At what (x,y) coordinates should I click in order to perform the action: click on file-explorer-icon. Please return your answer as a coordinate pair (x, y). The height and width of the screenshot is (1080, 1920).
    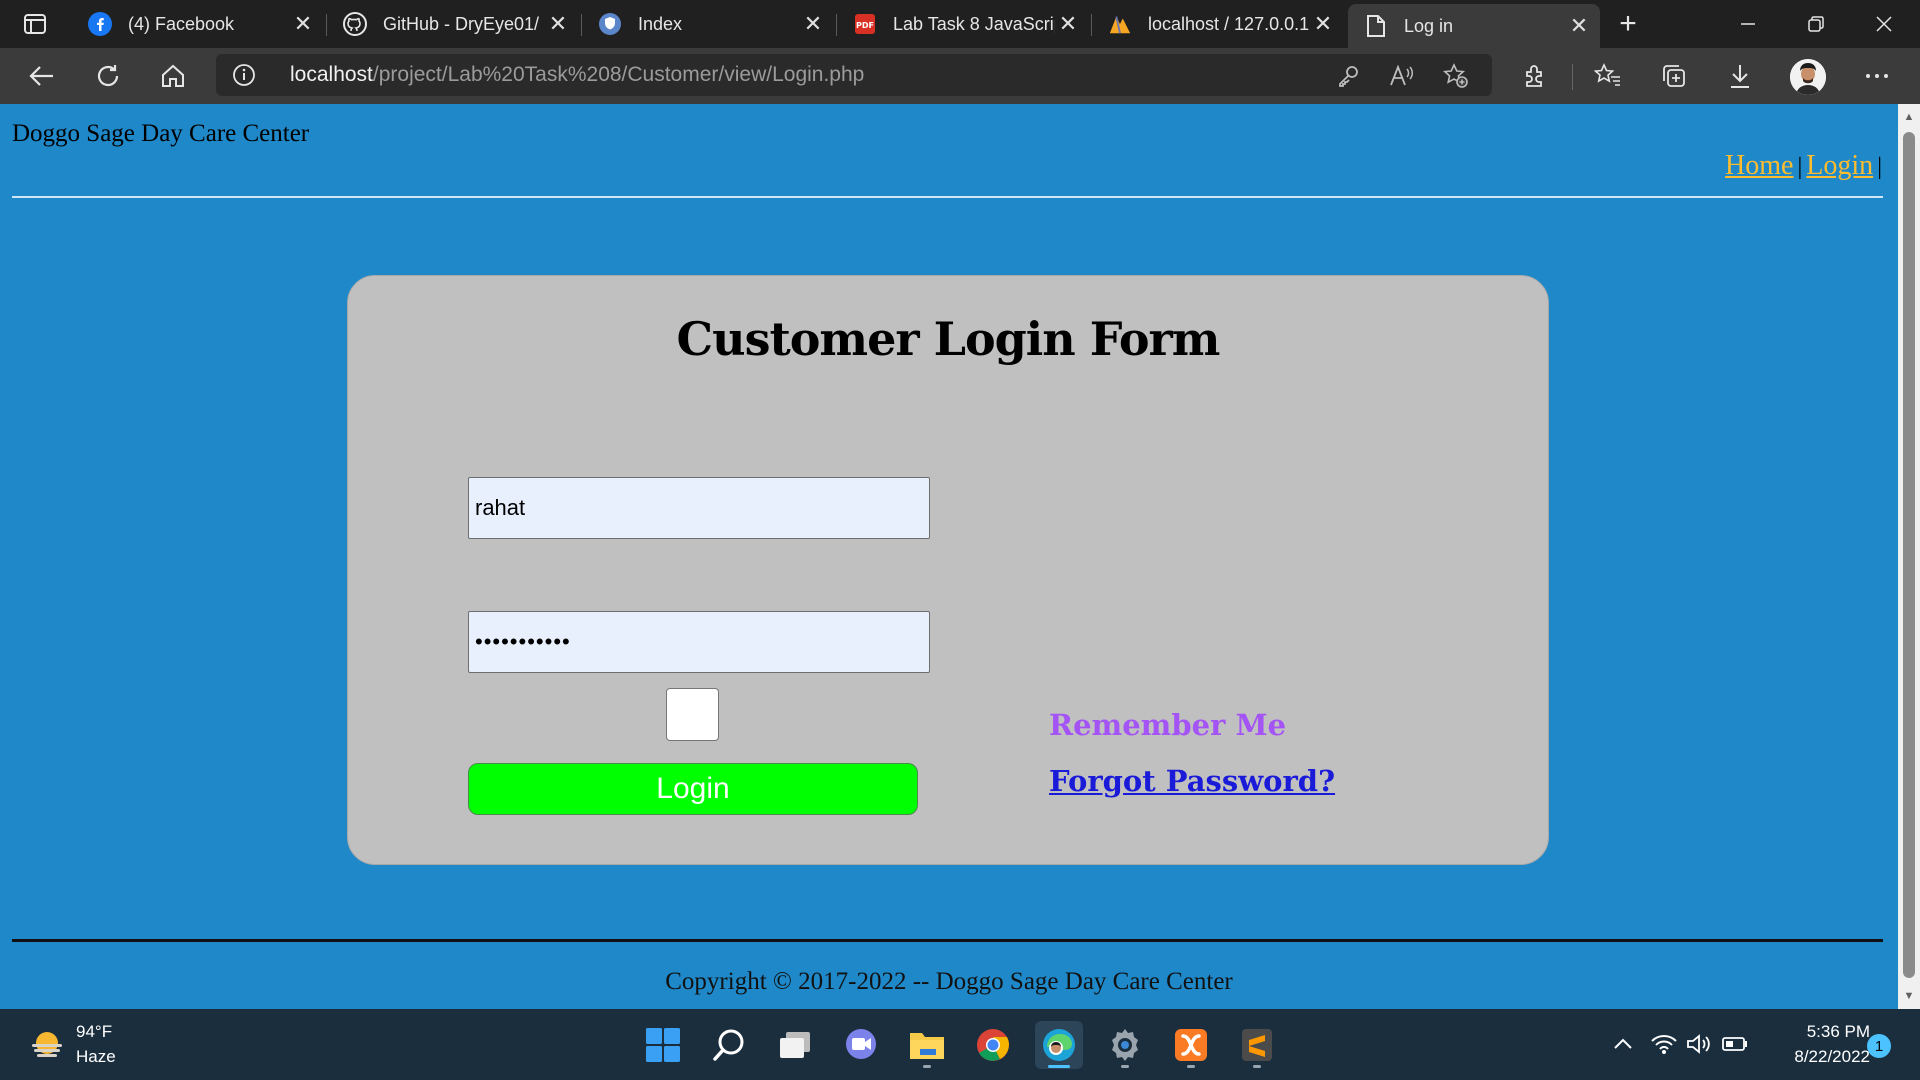
    Looking at the image, I should click on (927, 1045).